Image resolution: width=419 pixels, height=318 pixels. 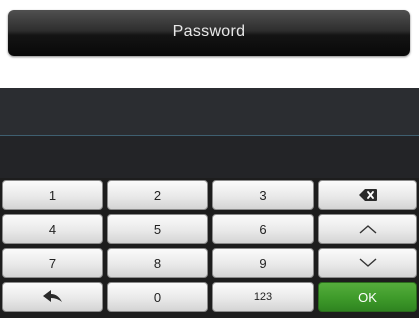 I want to click on up-button, so click(x=367, y=229).